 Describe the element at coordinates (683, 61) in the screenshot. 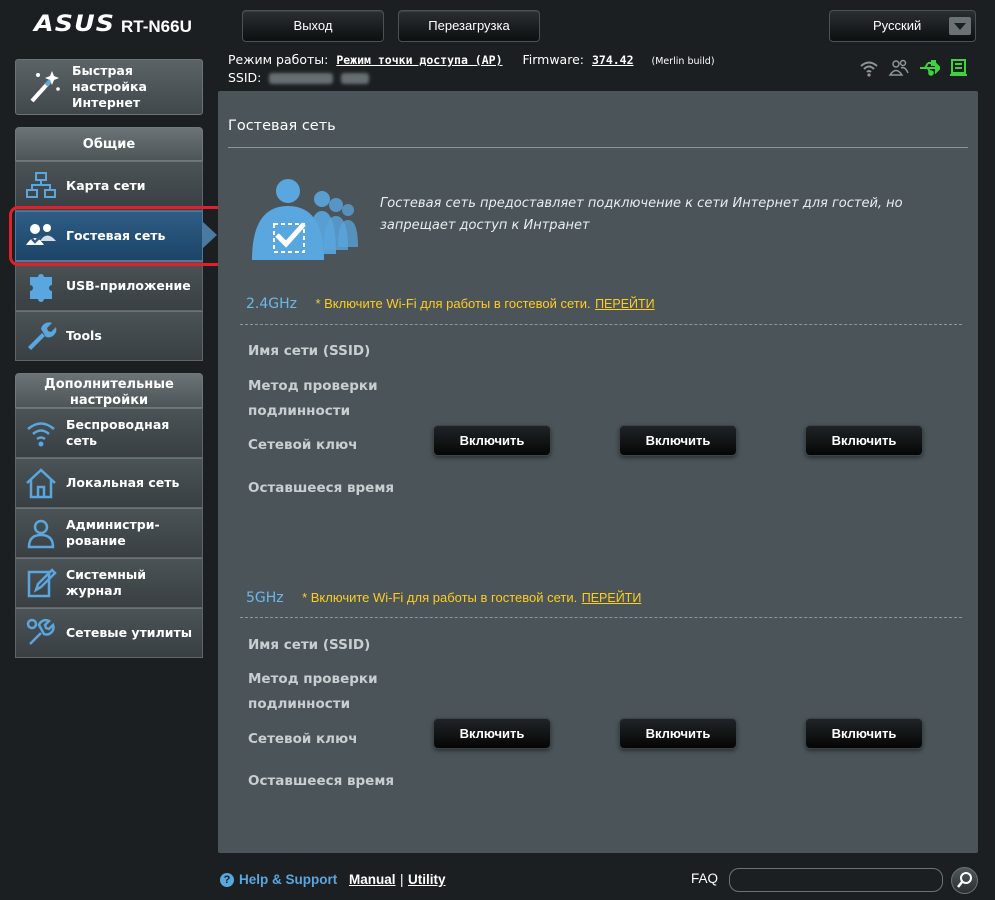

I see `firmware-note: (Merlin build)` at that location.